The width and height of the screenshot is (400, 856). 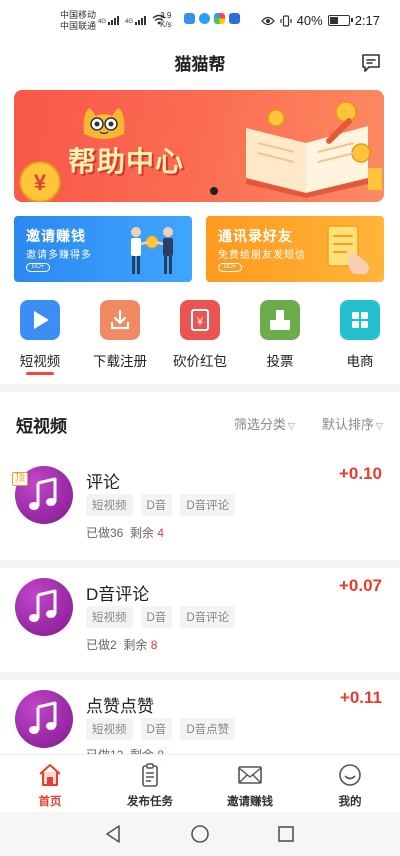 What do you see at coordinates (267, 20) in the screenshot?
I see `eye-icon` at bounding box center [267, 20].